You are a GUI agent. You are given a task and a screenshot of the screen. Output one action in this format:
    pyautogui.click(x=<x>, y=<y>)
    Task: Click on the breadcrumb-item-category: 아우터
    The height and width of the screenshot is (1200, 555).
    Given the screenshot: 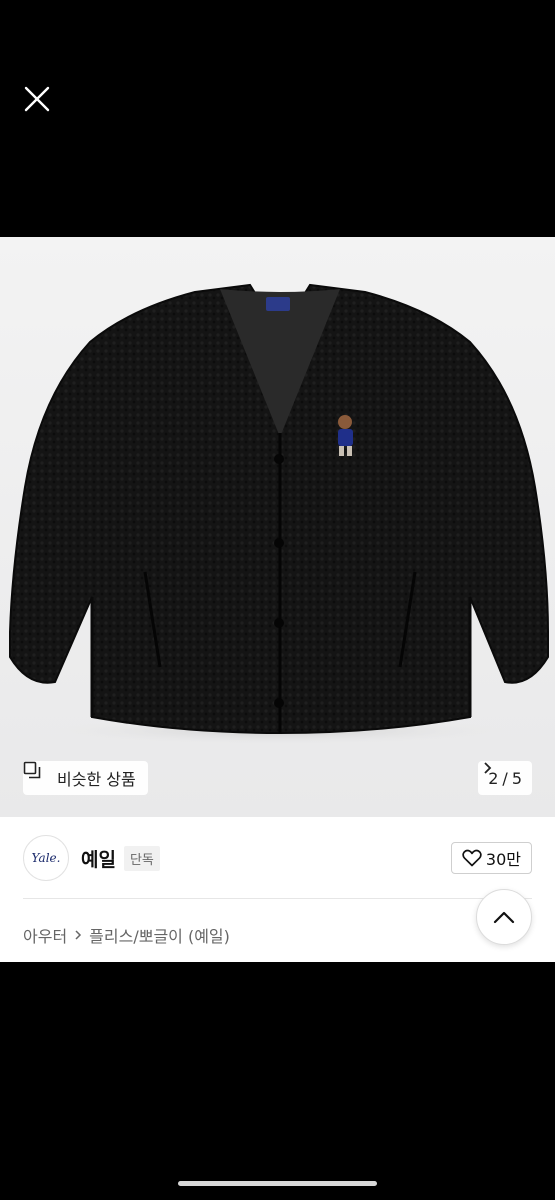 What is the action you would take?
    pyautogui.click(x=45, y=935)
    